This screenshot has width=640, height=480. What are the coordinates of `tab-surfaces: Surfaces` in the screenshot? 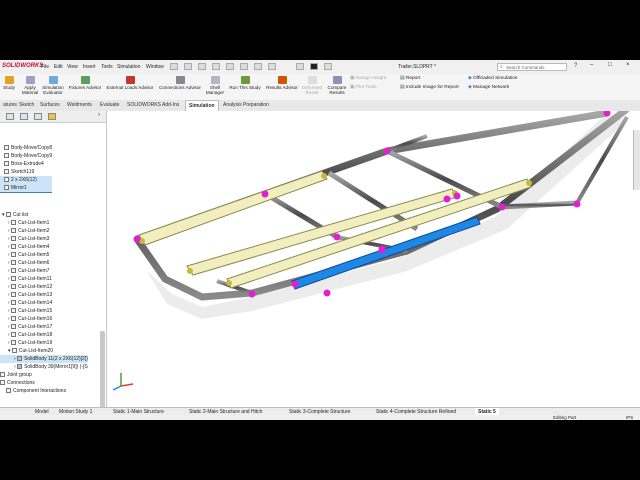 It's located at (50, 105).